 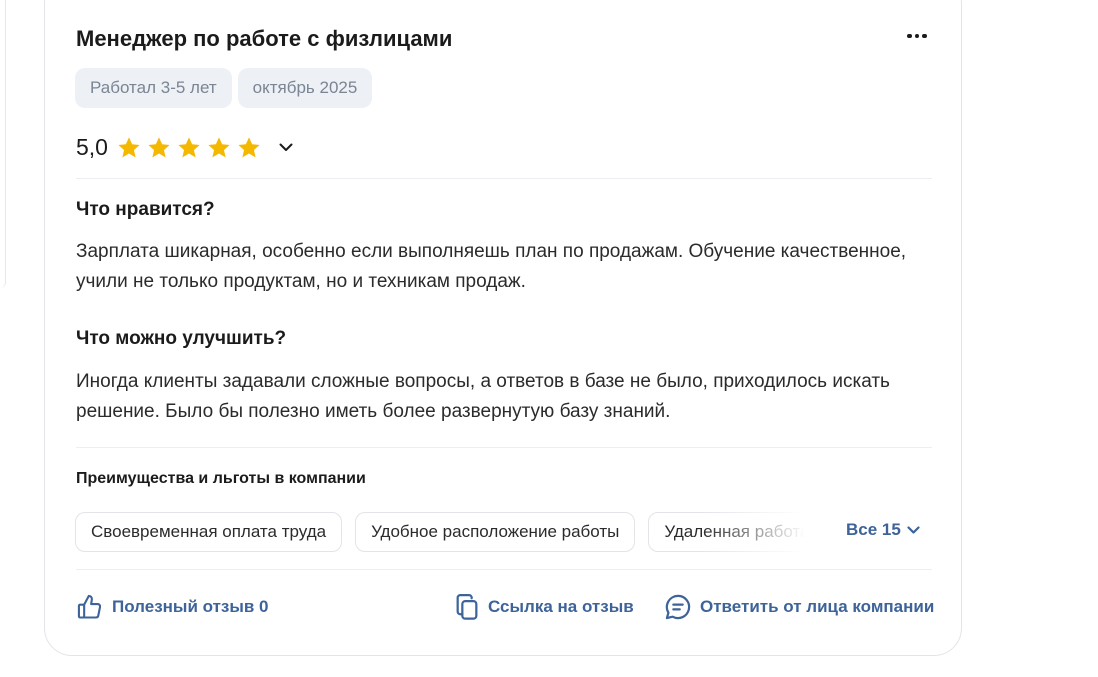 I want to click on review-link-button: Ссылка на отзыв, so click(x=544, y=607).